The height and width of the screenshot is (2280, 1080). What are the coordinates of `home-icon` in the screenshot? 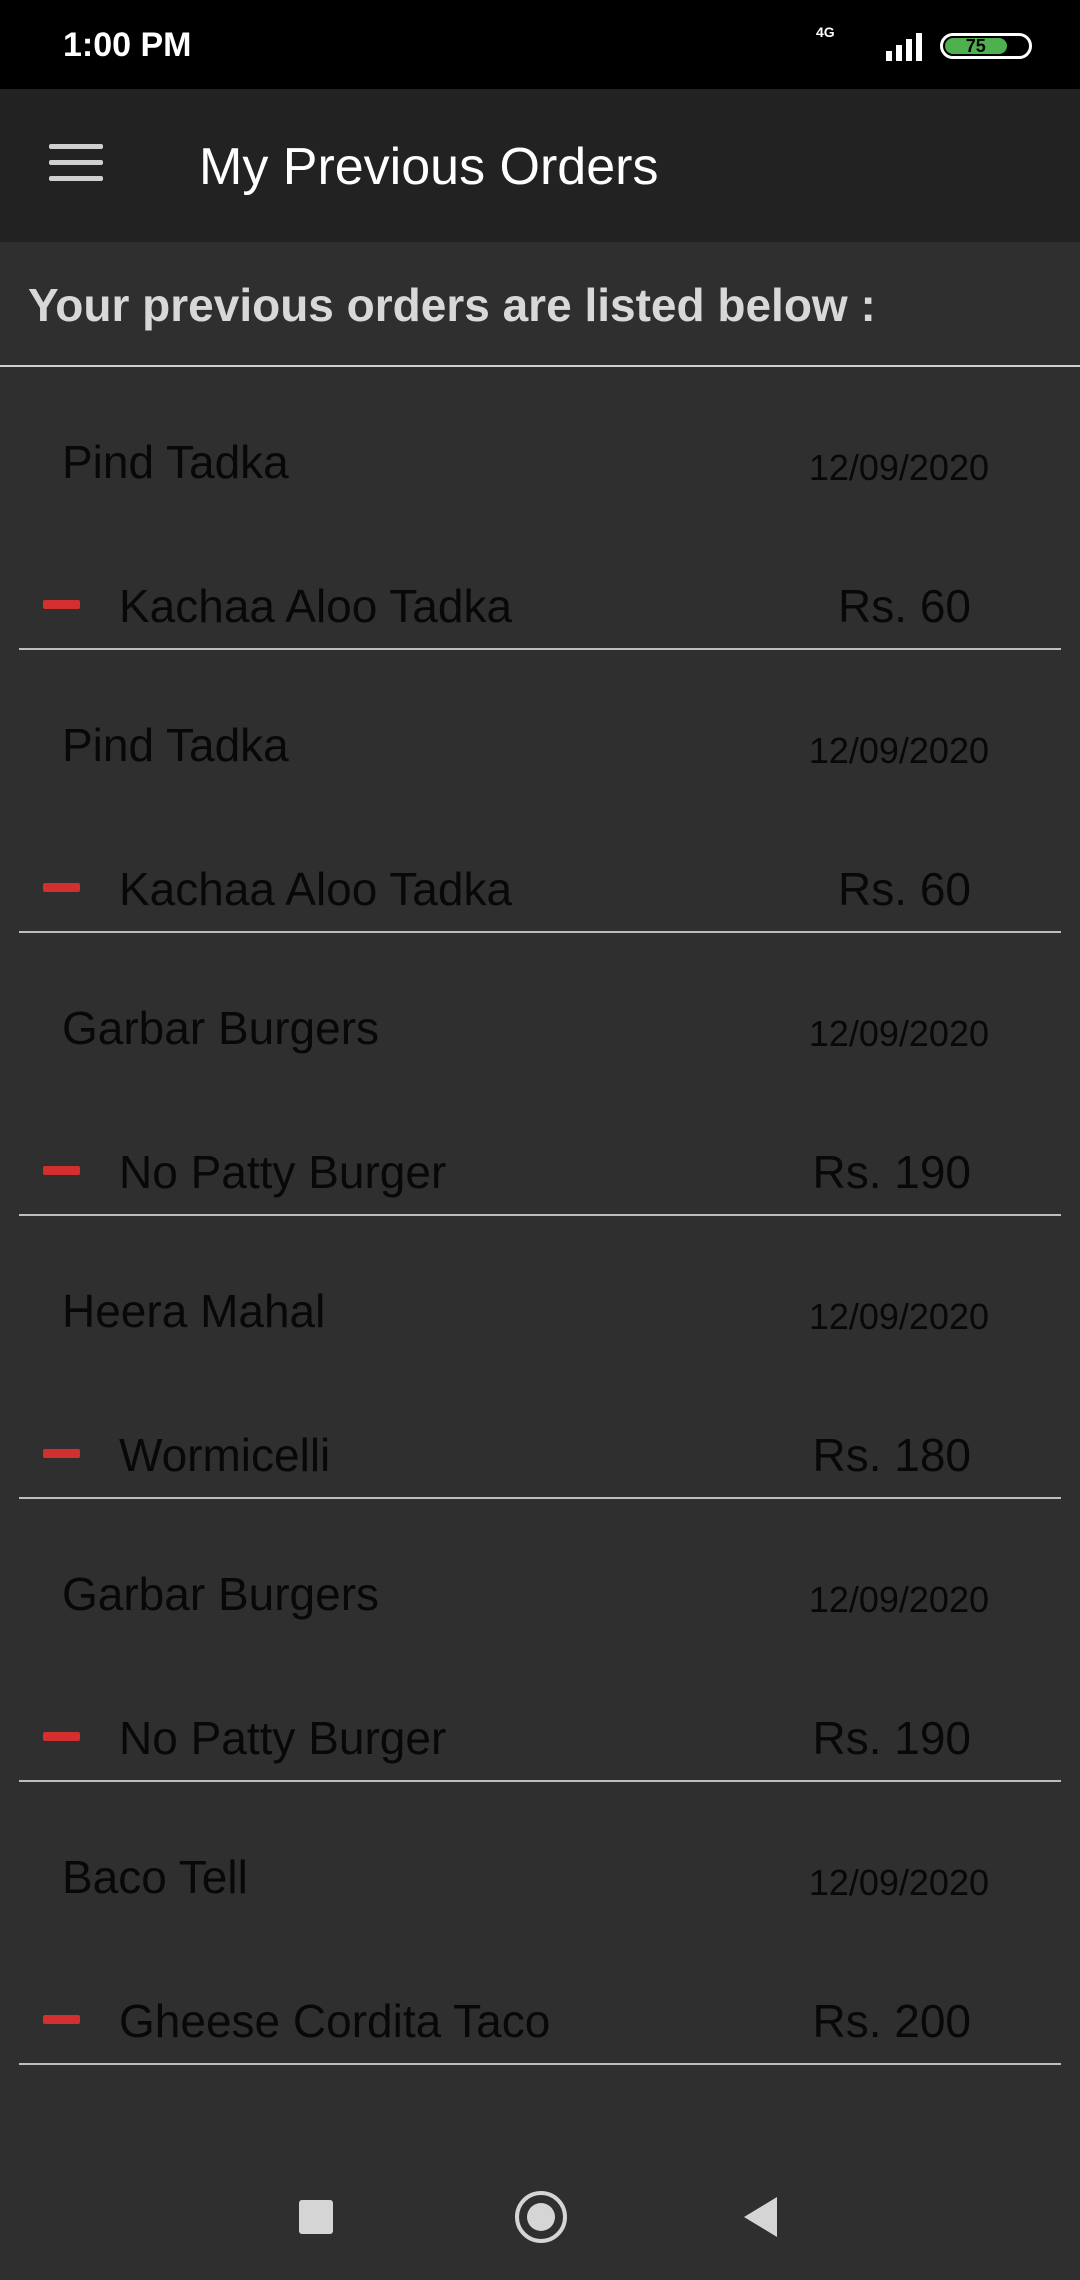 It's located at (541, 2217).